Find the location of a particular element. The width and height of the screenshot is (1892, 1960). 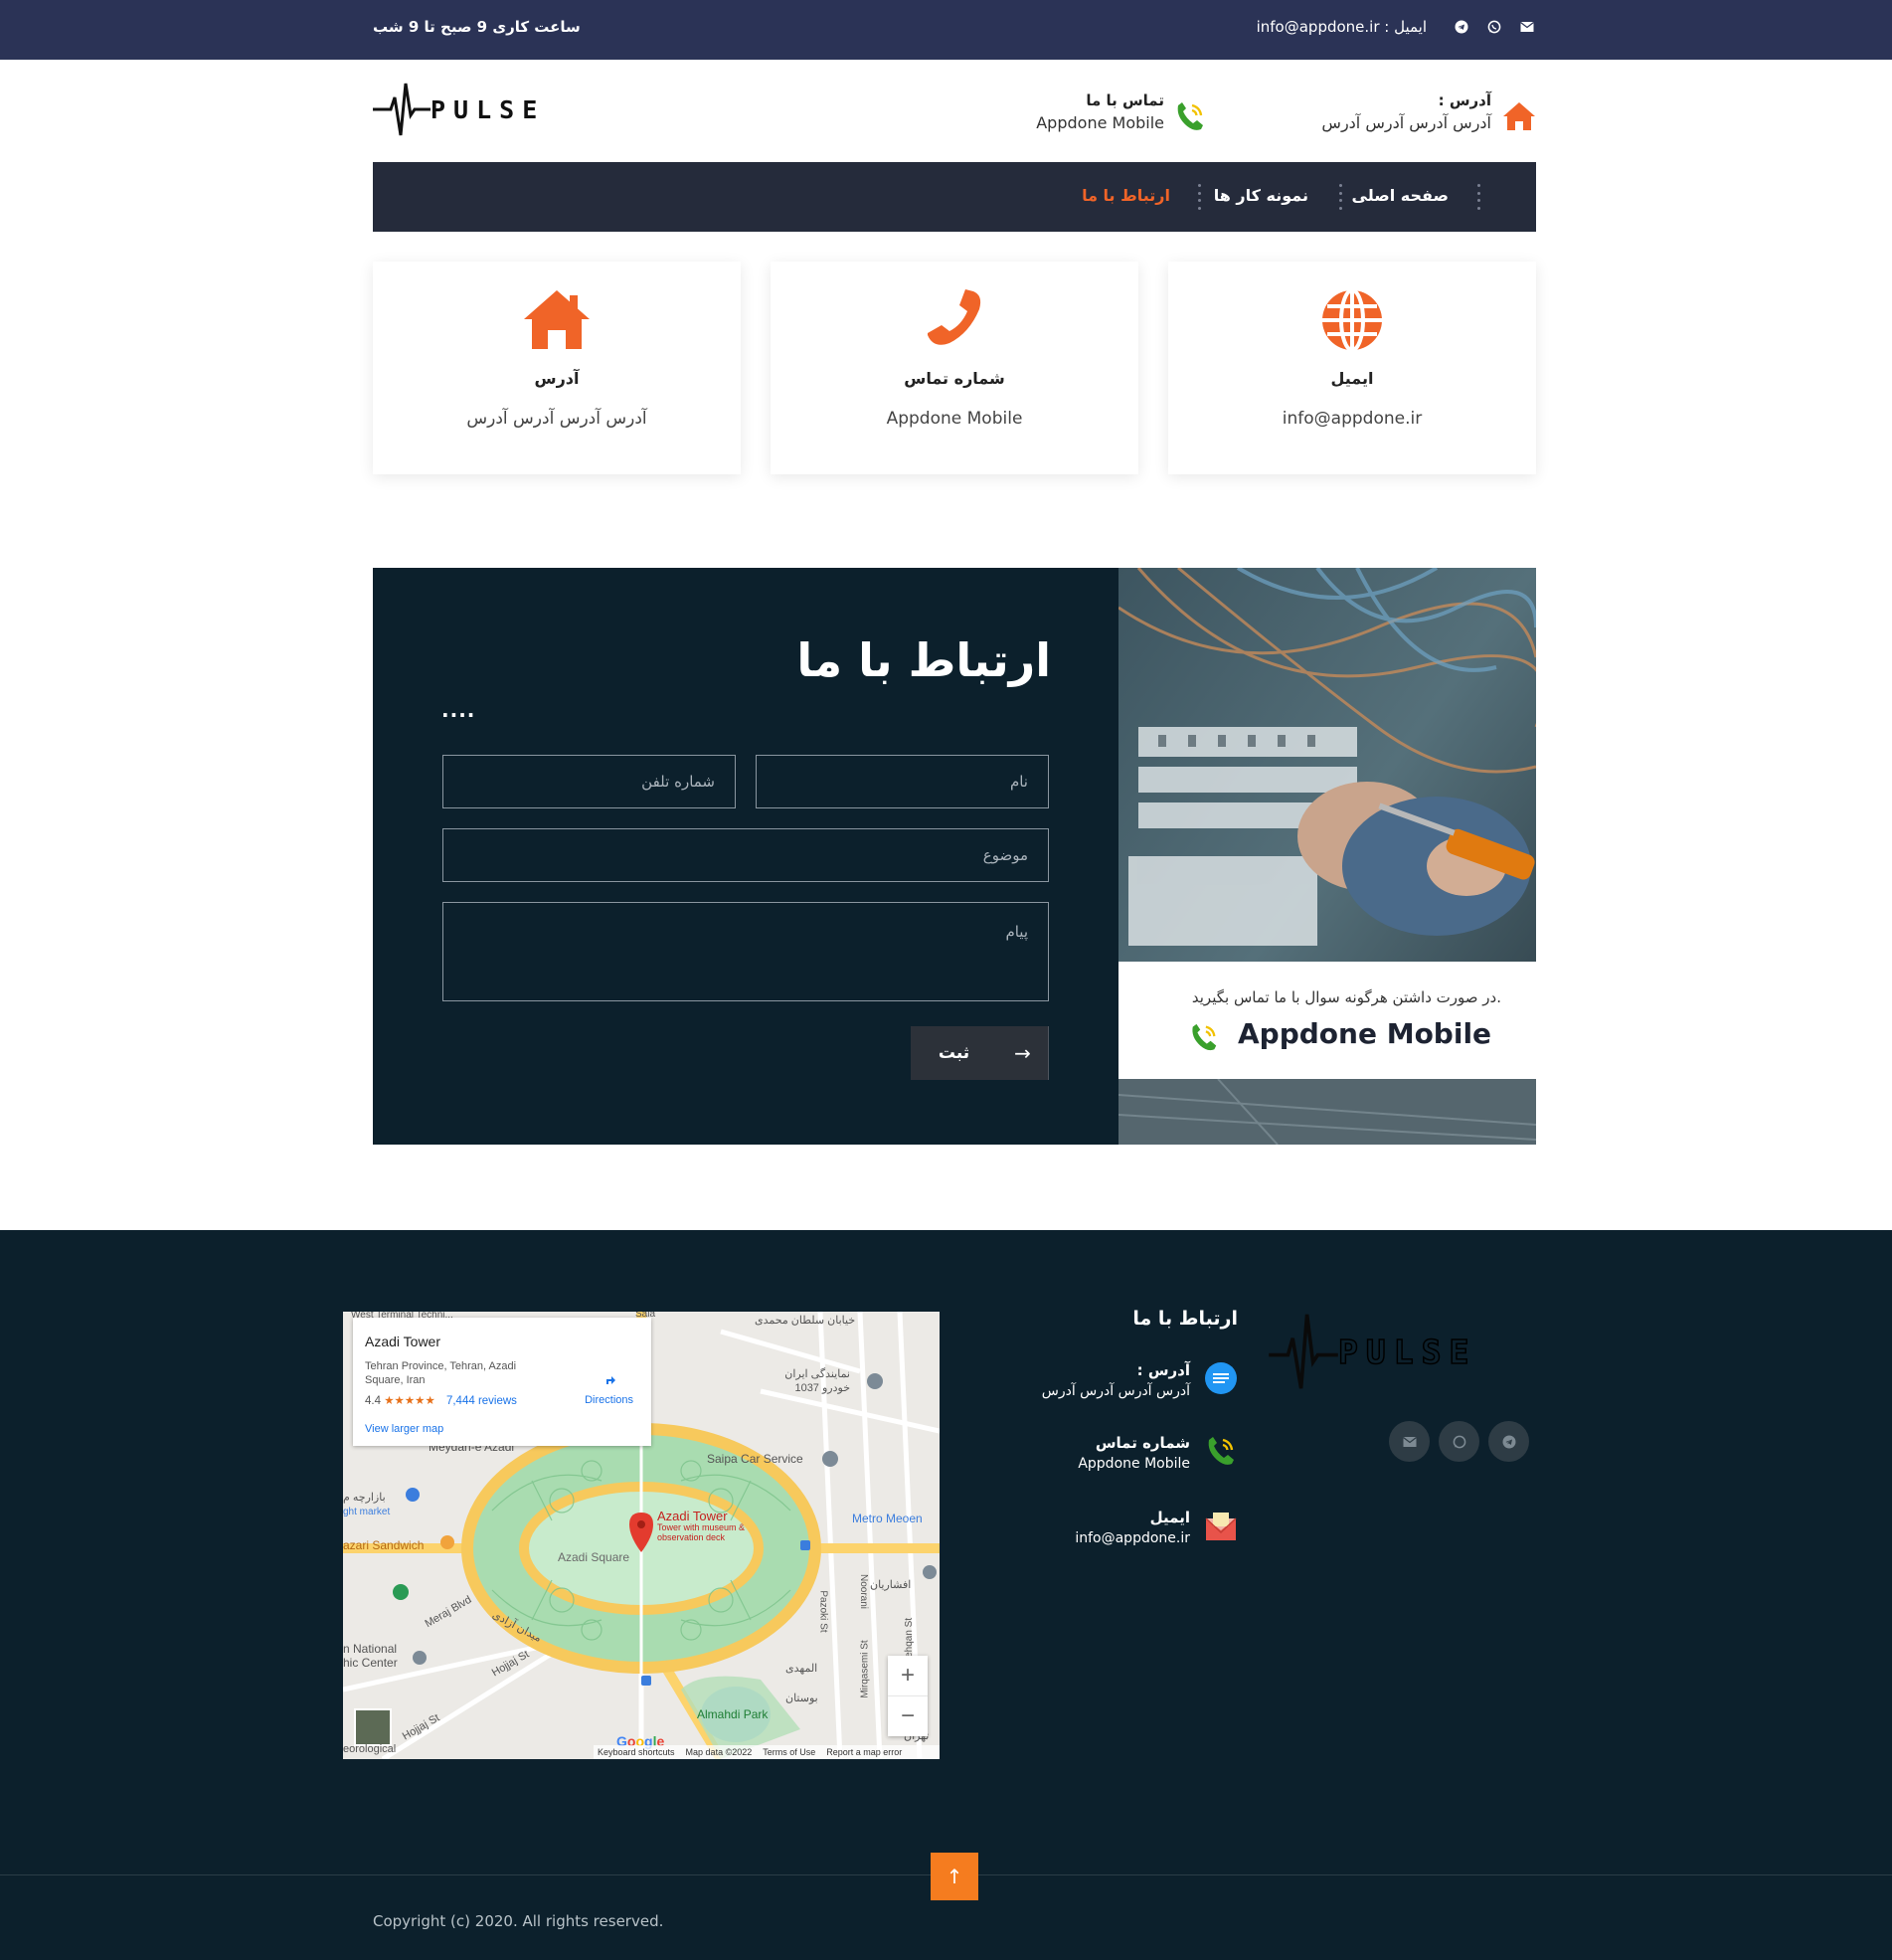

topbar-email: ایمیل : info@appdone.ir is located at coordinates (1342, 27).